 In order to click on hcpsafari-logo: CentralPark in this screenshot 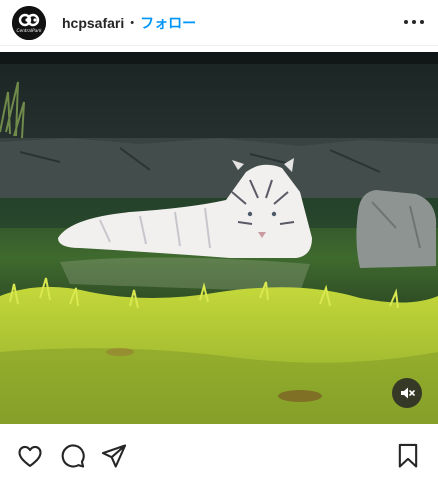, I will do `click(29, 22)`.